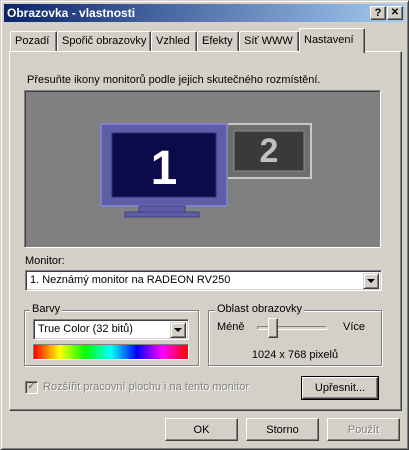 The height and width of the screenshot is (450, 409). I want to click on monitor-1-number: 1, so click(164, 168).